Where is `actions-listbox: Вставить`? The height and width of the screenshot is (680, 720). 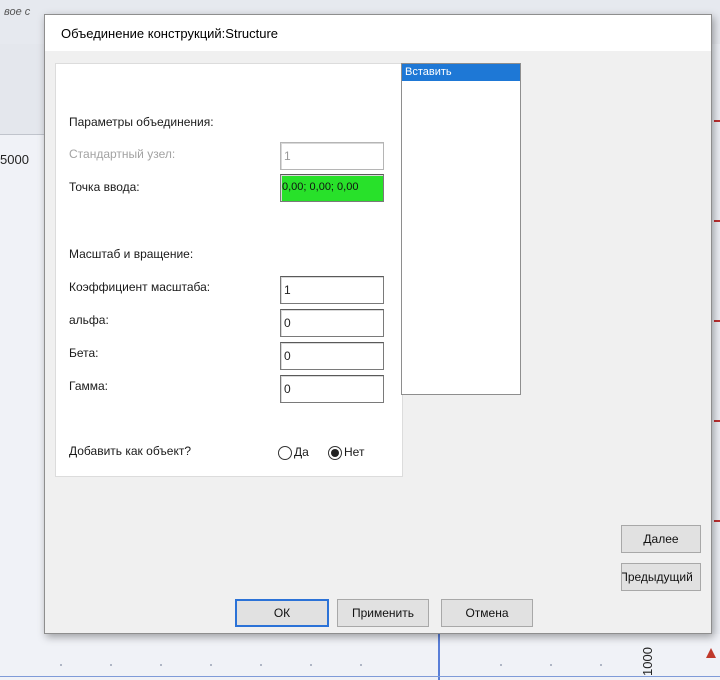 actions-listbox: Вставить is located at coordinates (461, 229).